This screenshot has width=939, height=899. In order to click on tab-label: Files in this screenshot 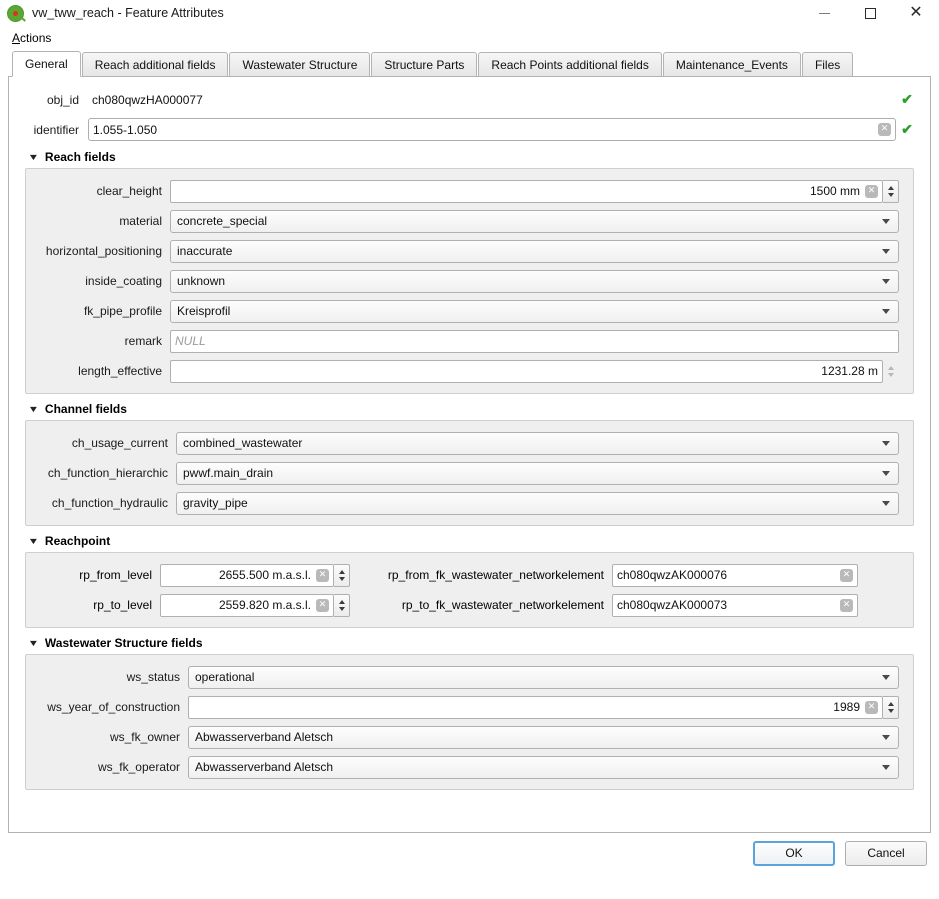, I will do `click(827, 64)`.